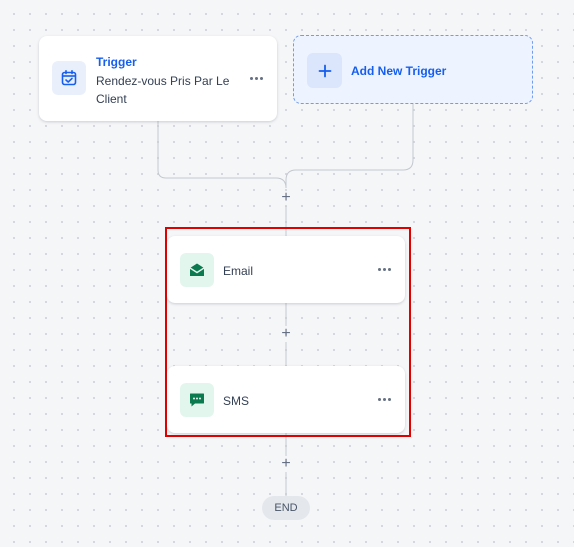  Describe the element at coordinates (384, 269) in the screenshot. I see `email-more-options-icon` at that location.